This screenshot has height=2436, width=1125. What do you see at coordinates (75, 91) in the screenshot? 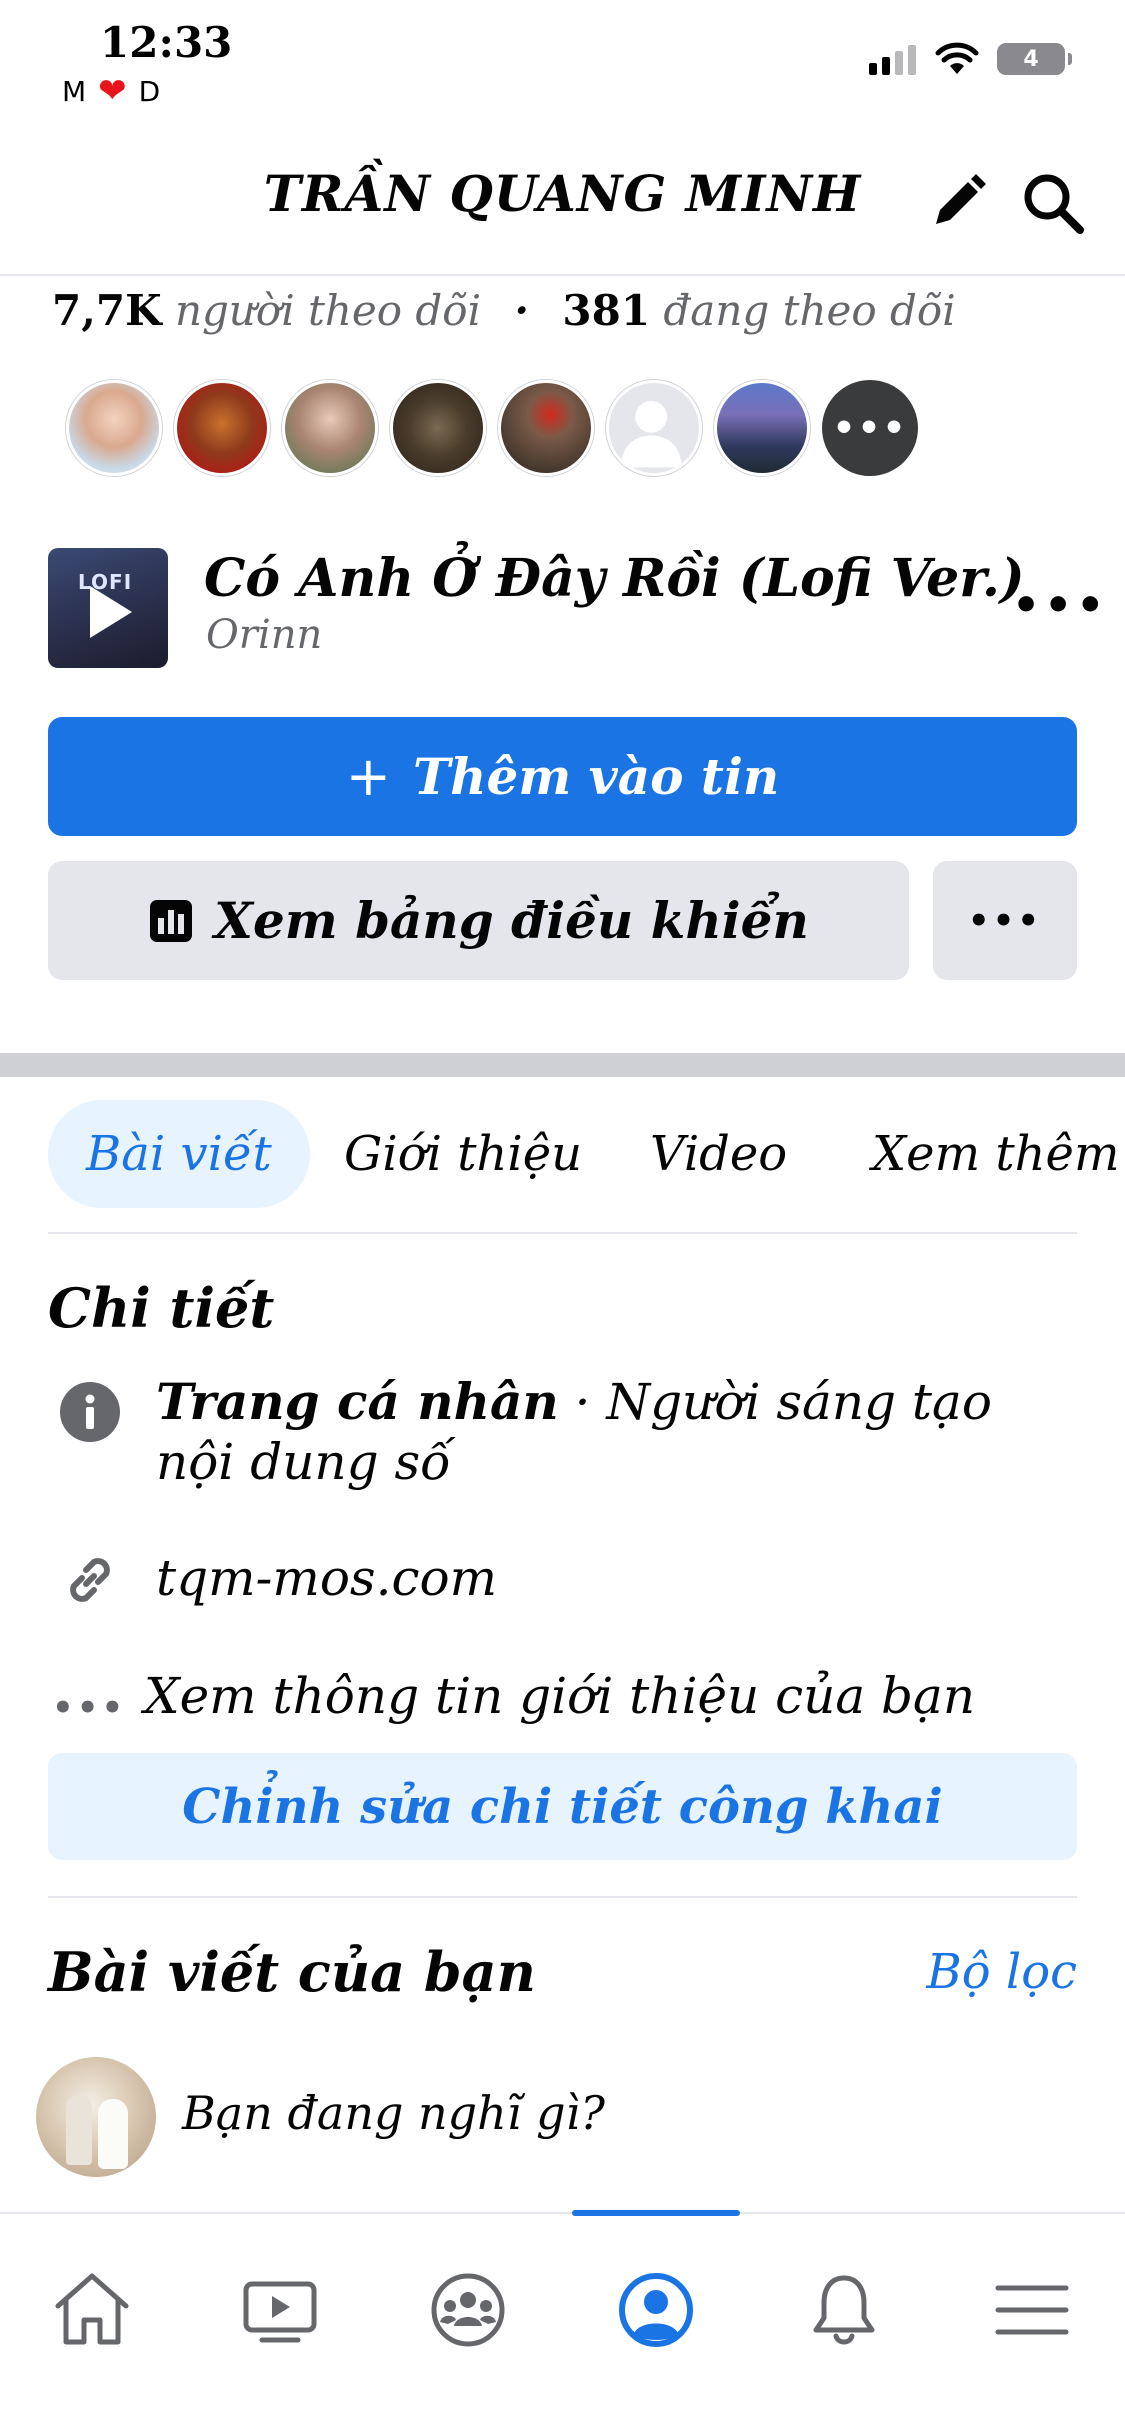
I see `carrier-left: M` at bounding box center [75, 91].